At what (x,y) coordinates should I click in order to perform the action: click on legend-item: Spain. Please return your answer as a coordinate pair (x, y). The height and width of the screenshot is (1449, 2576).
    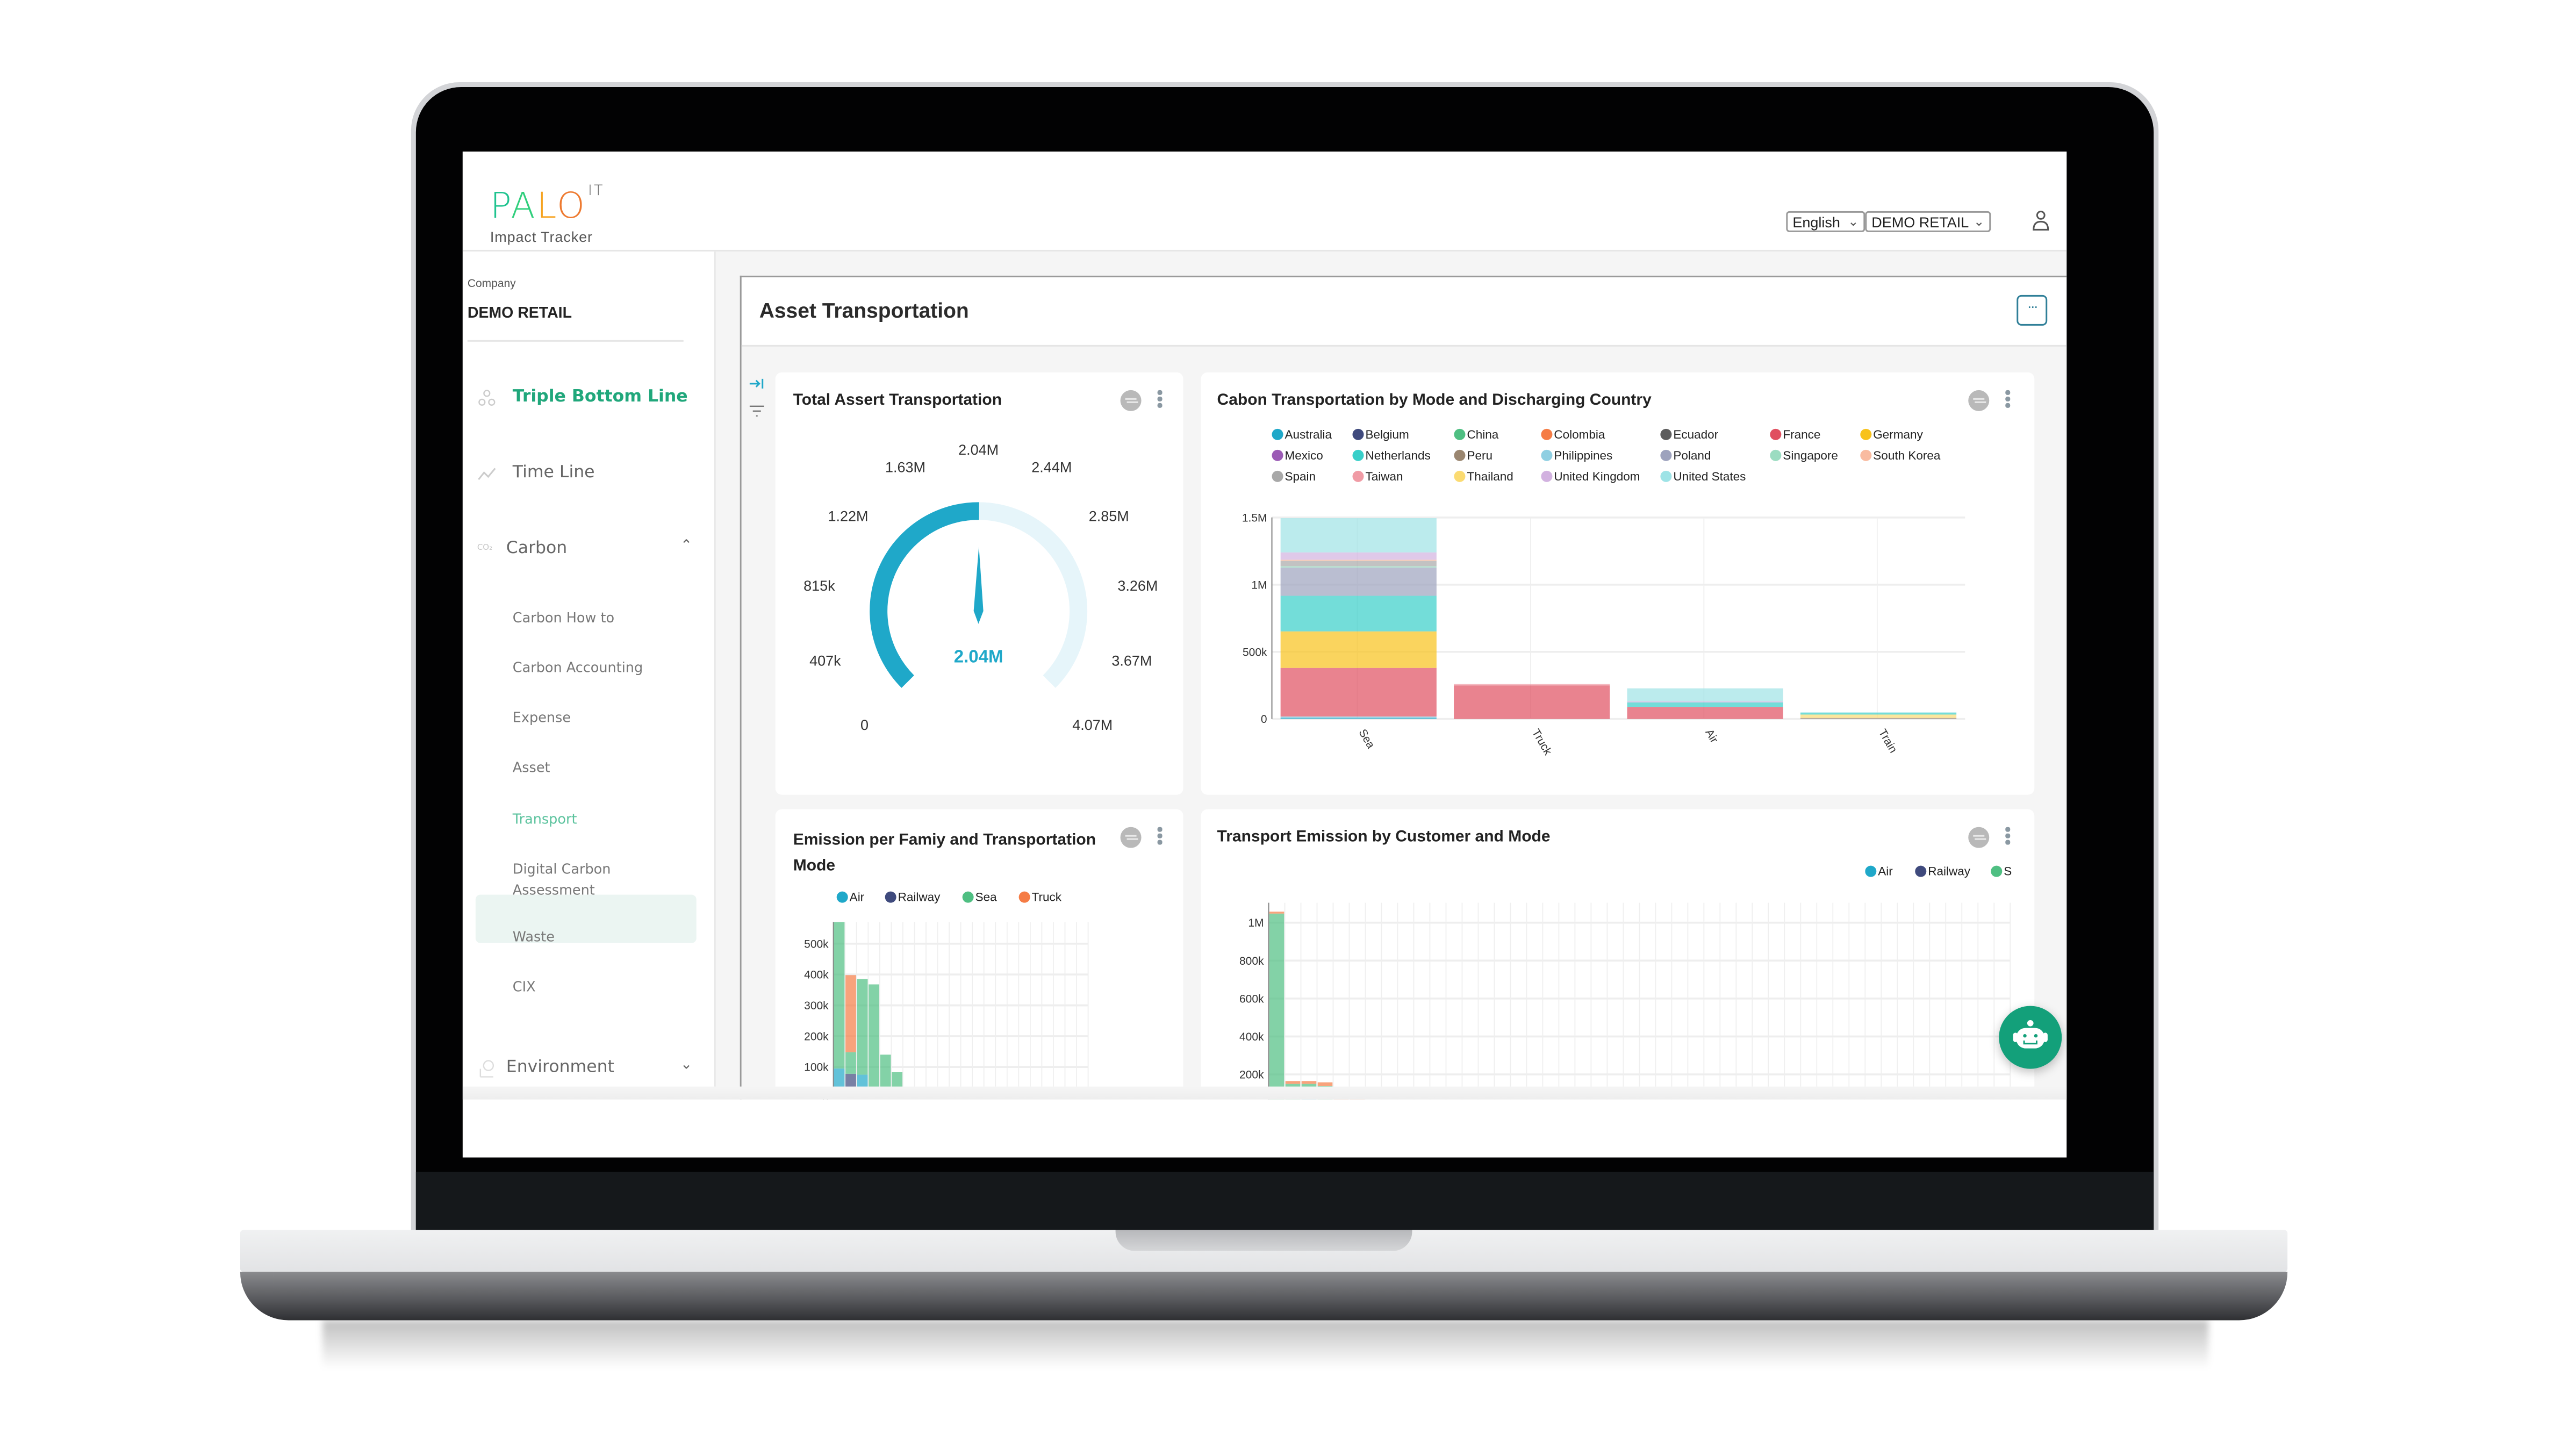
    Looking at the image, I should click on (1294, 477).